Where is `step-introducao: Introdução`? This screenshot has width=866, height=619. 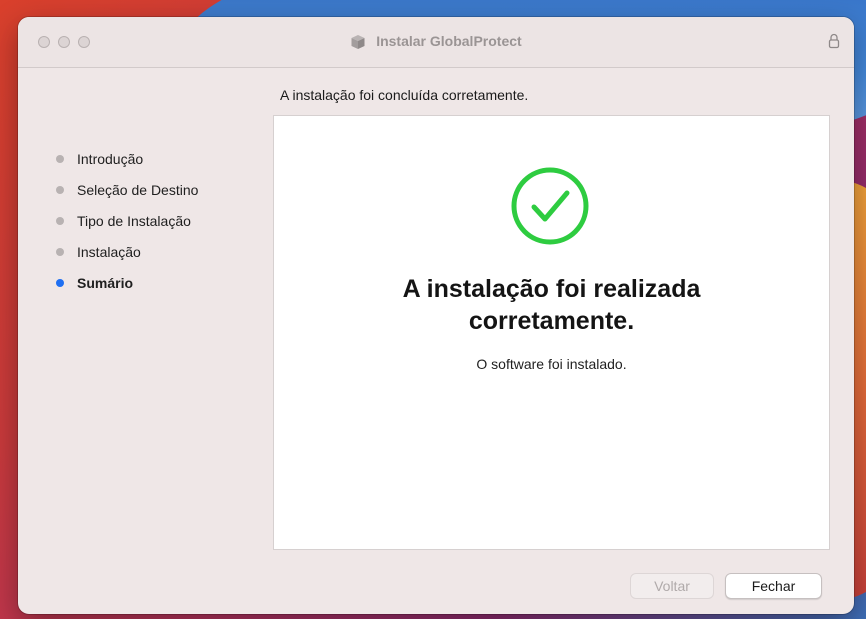 step-introducao: Introdução is located at coordinates (127, 158).